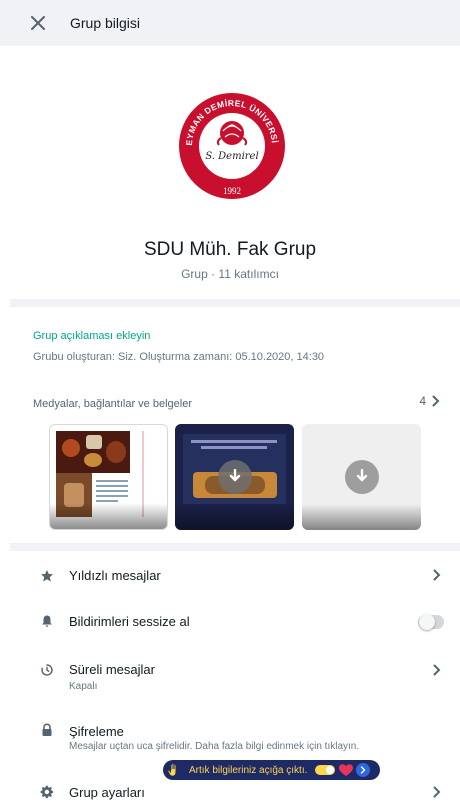  What do you see at coordinates (112, 404) in the screenshot?
I see `media-section-title: Medyalar, bağlantılar ve belgeler` at bounding box center [112, 404].